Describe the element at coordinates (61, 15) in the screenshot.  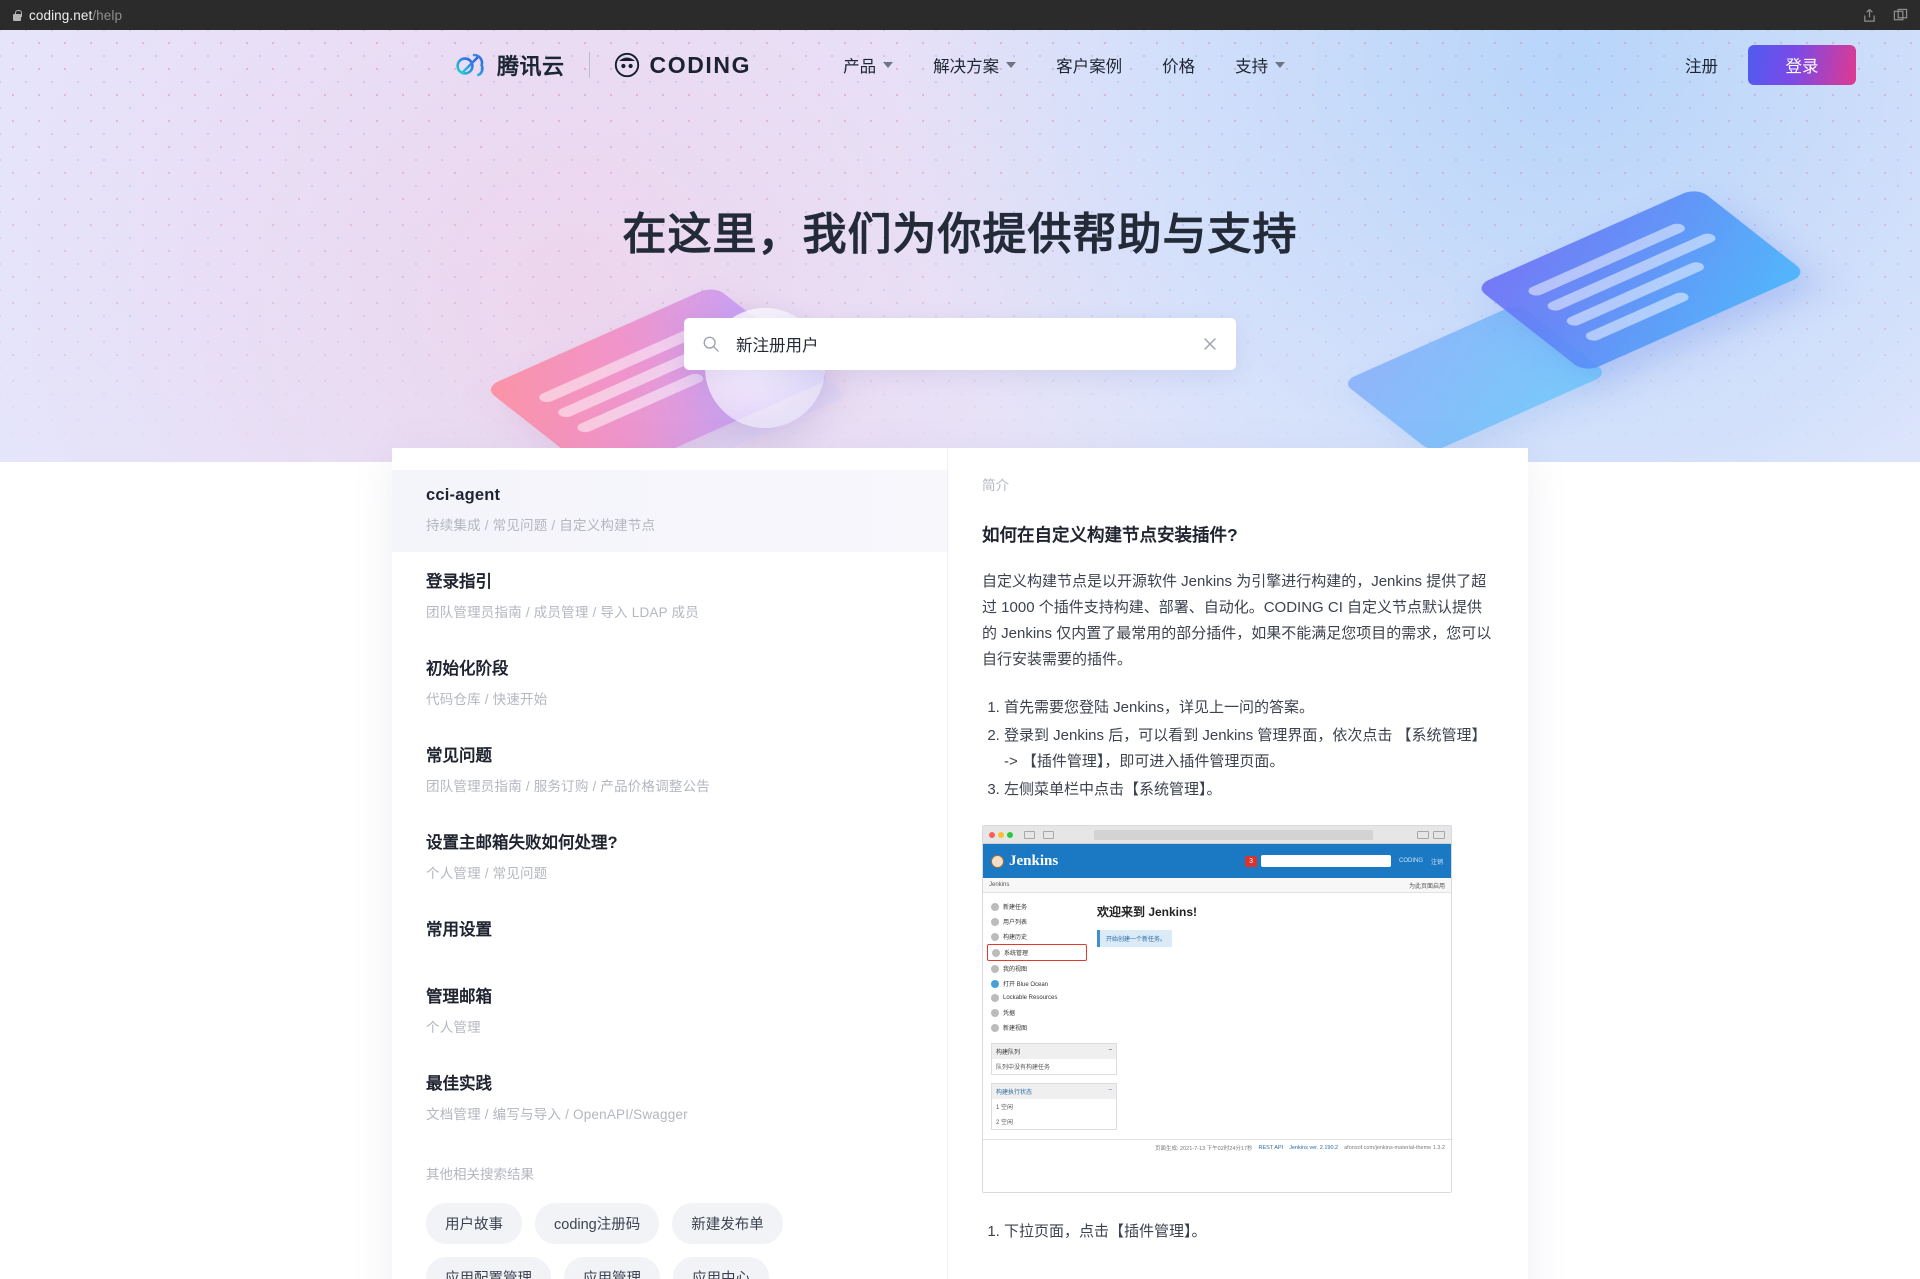
I see `url-domain: coding.net` at that location.